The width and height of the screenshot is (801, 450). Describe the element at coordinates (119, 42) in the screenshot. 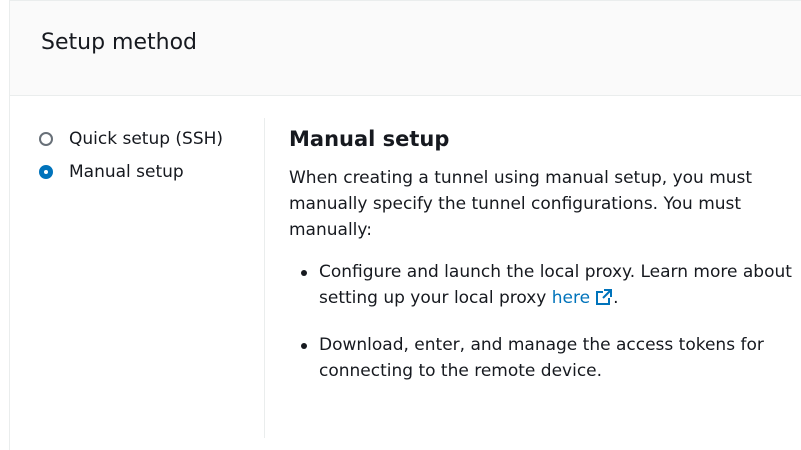

I see `panel-title: Setup method` at that location.